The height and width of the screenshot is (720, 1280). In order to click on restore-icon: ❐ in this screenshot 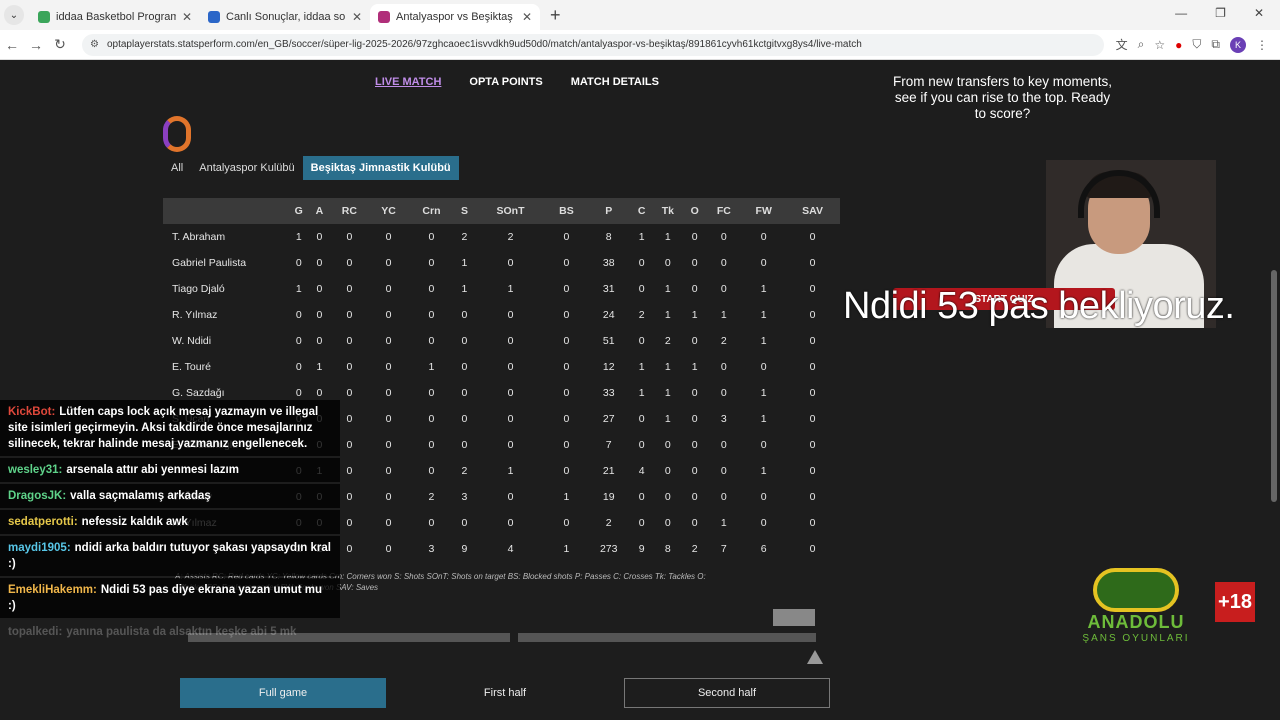, I will do `click(1220, 13)`.